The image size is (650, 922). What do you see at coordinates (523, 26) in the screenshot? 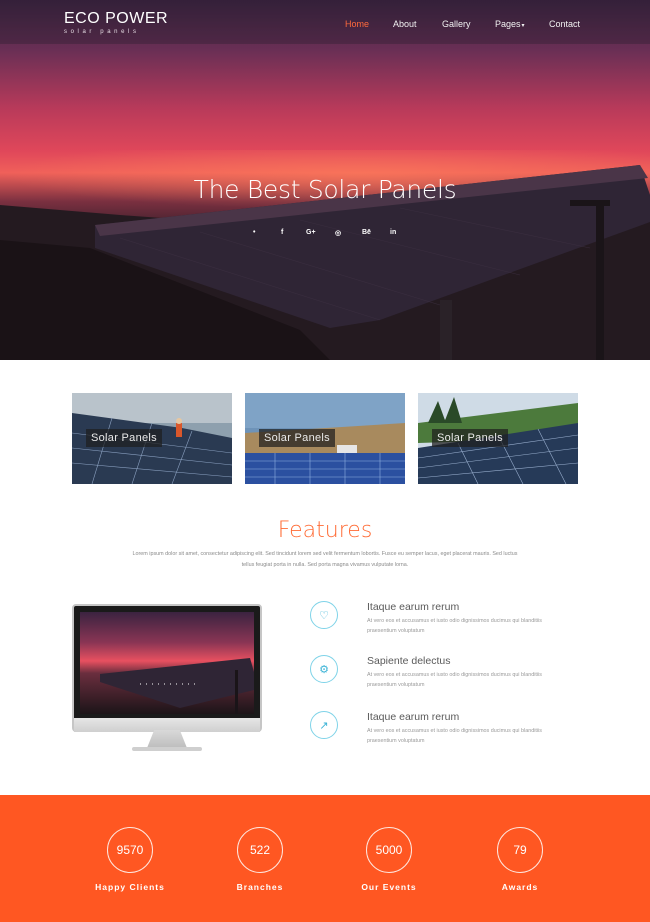
I see `caret-down-icon: ▾` at bounding box center [523, 26].